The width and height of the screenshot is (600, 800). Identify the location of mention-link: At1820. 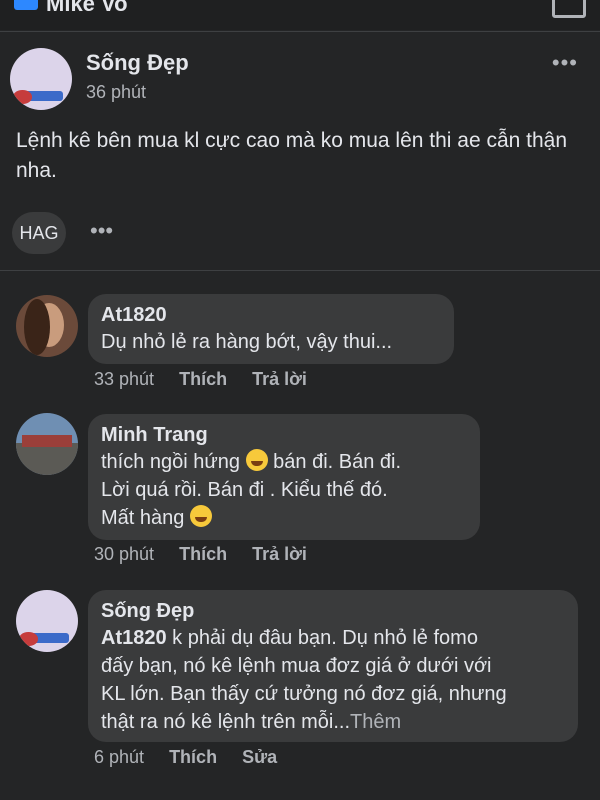
(134, 638).